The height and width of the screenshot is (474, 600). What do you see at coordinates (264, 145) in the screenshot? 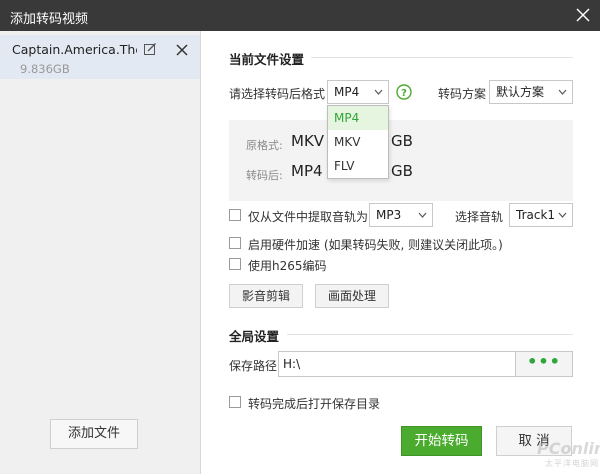
I see `original-format-label: 原格式:` at bounding box center [264, 145].